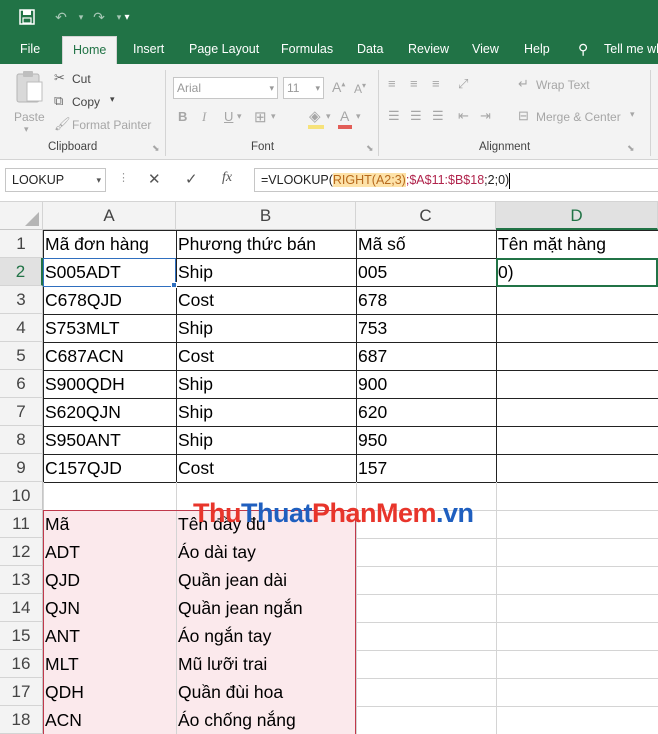 Image resolution: width=658 pixels, height=734 pixels. I want to click on column-header-c: C, so click(426, 216).